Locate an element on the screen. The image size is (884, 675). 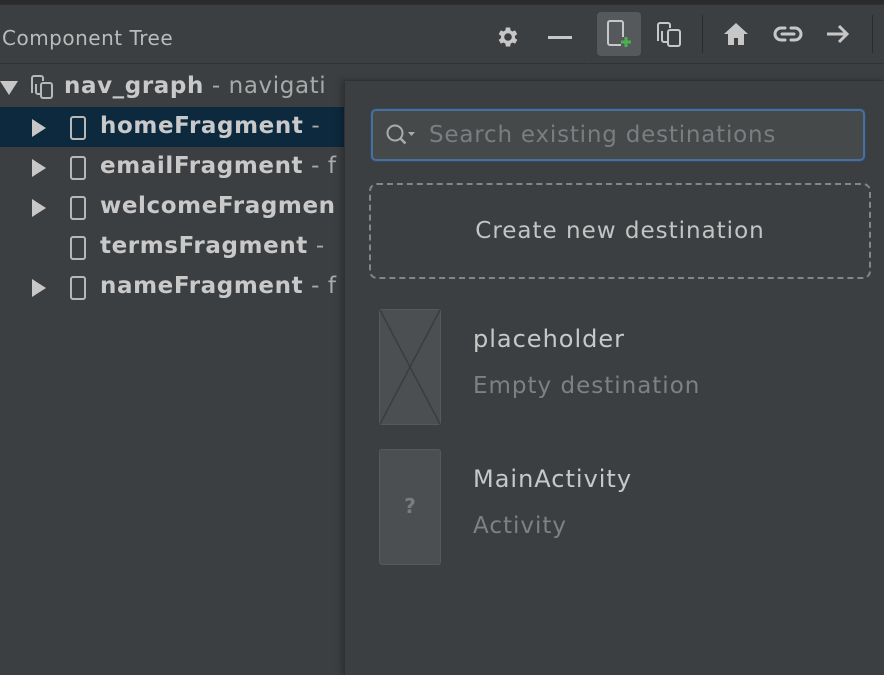
nested-graph-button is located at coordinates (669, 34).